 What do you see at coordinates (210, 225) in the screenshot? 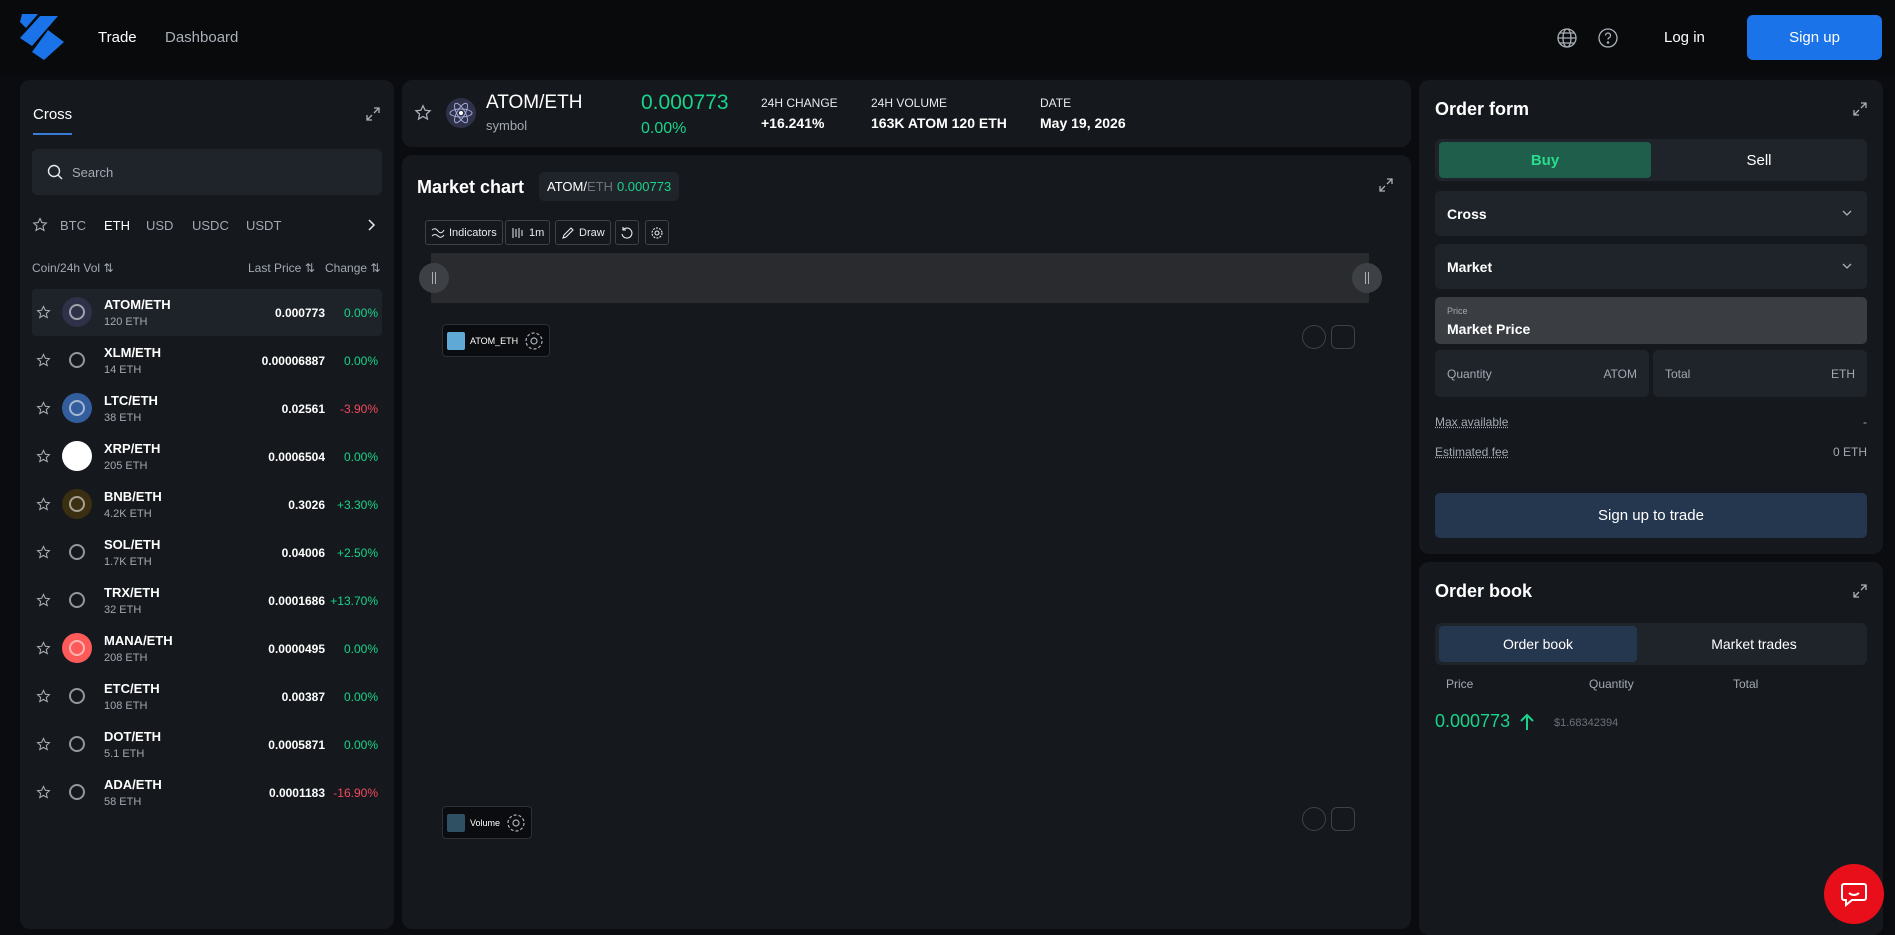
I see `filter-usdc: USDC` at bounding box center [210, 225].